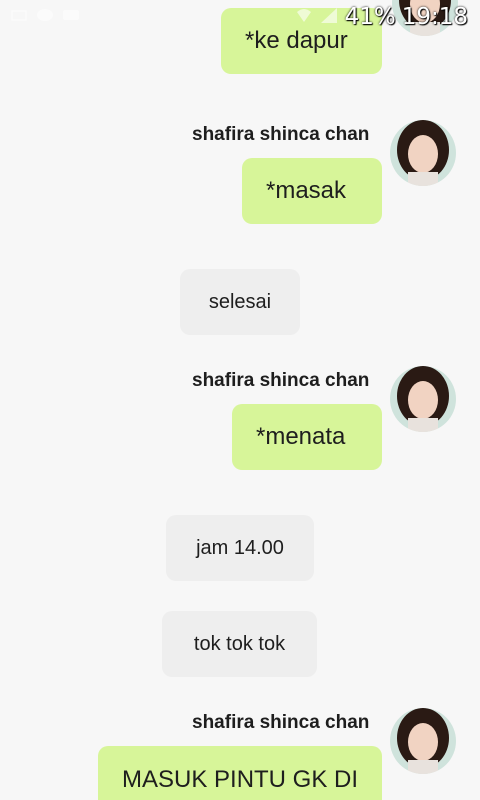 The width and height of the screenshot is (480, 800). I want to click on battery-percent: 41%, so click(370, 17).